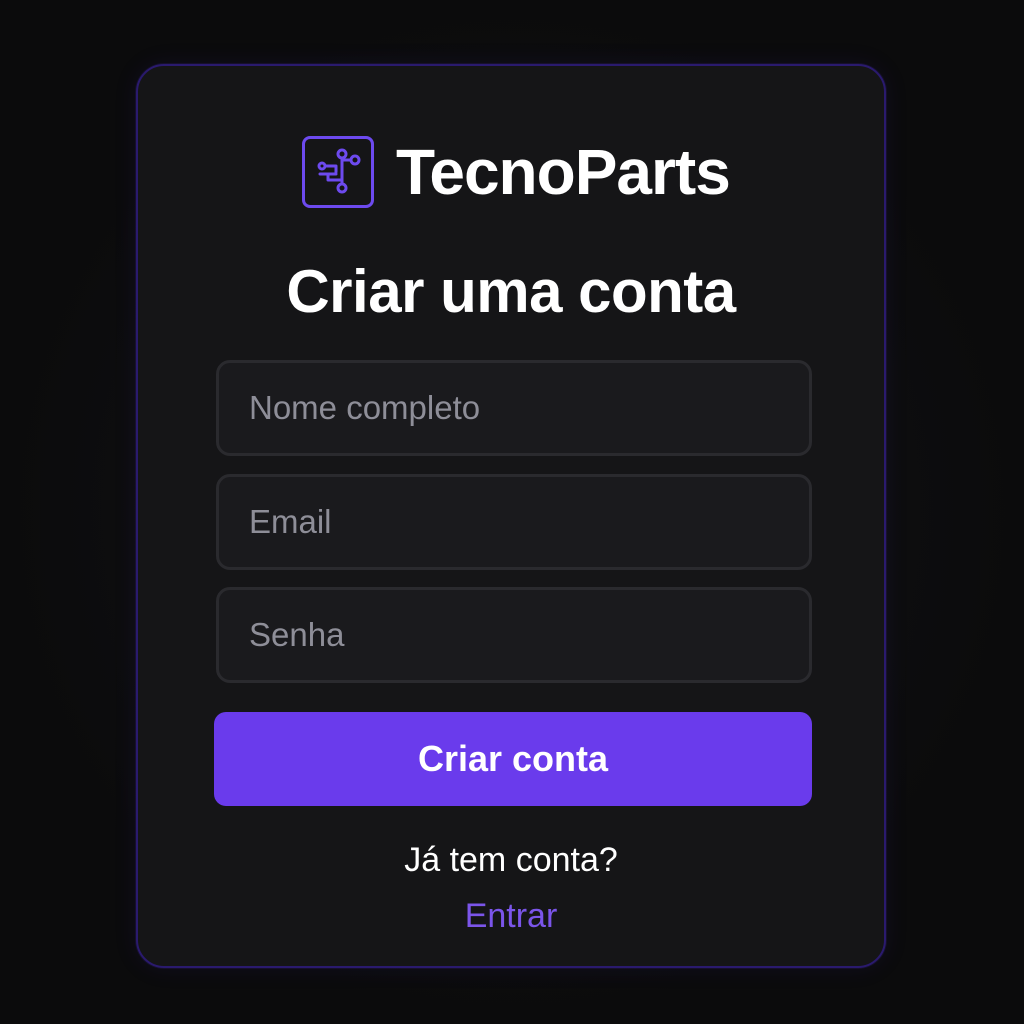 The height and width of the screenshot is (1024, 1024). I want to click on full-name-input, so click(514, 408).